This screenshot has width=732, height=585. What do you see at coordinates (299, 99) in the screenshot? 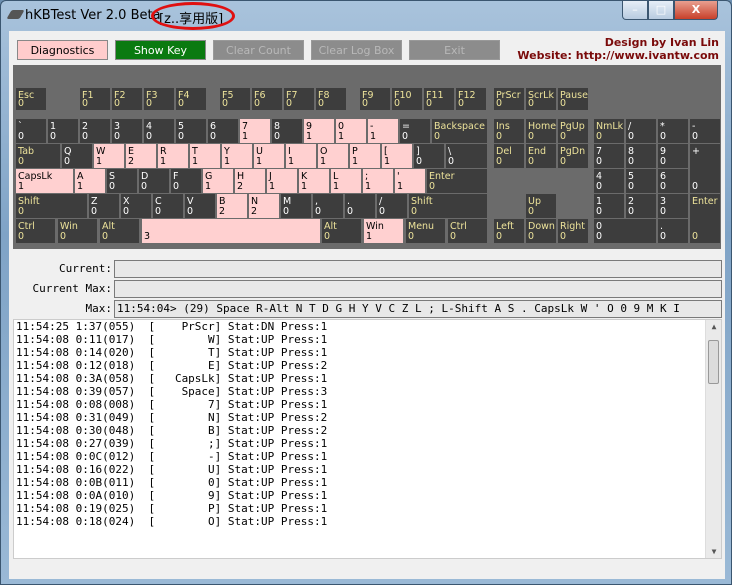
I see `key-f7: F7 0` at bounding box center [299, 99].